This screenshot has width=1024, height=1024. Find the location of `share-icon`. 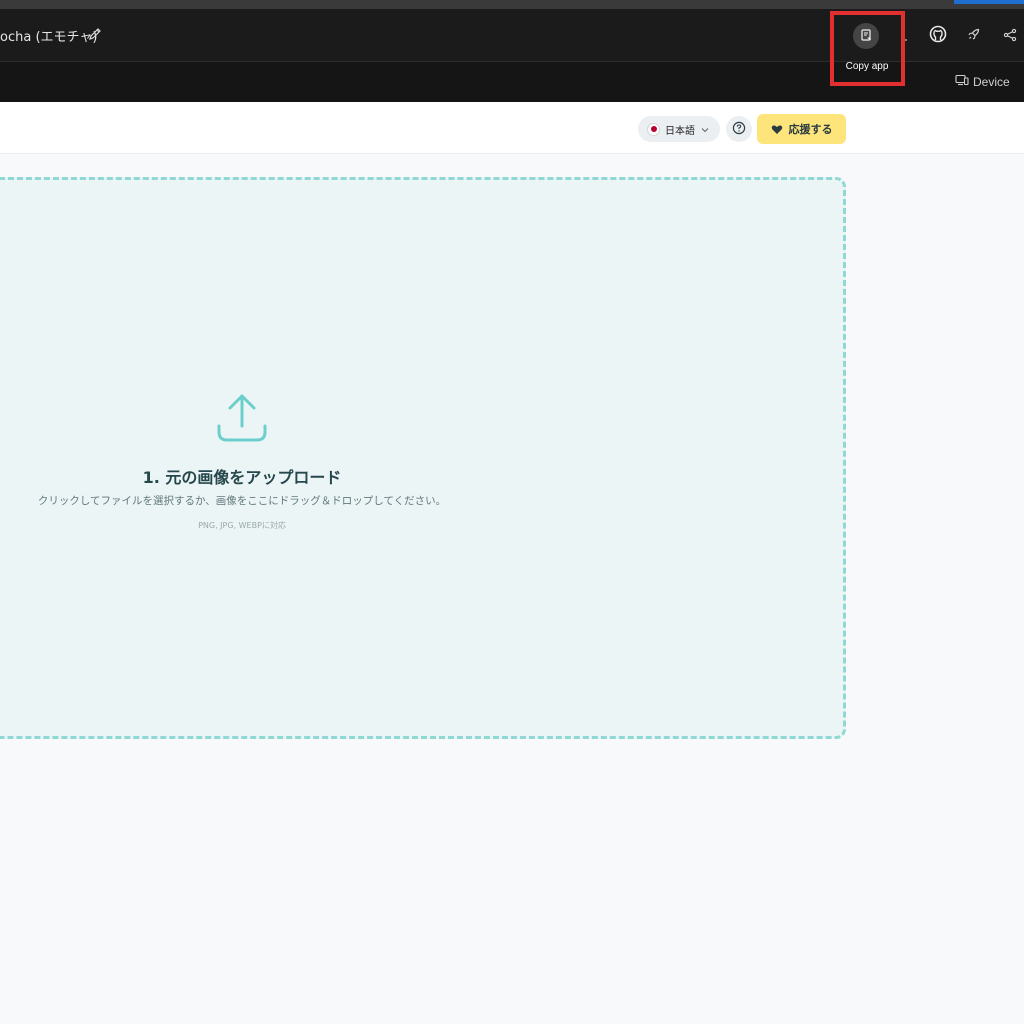

share-icon is located at coordinates (1010, 36).